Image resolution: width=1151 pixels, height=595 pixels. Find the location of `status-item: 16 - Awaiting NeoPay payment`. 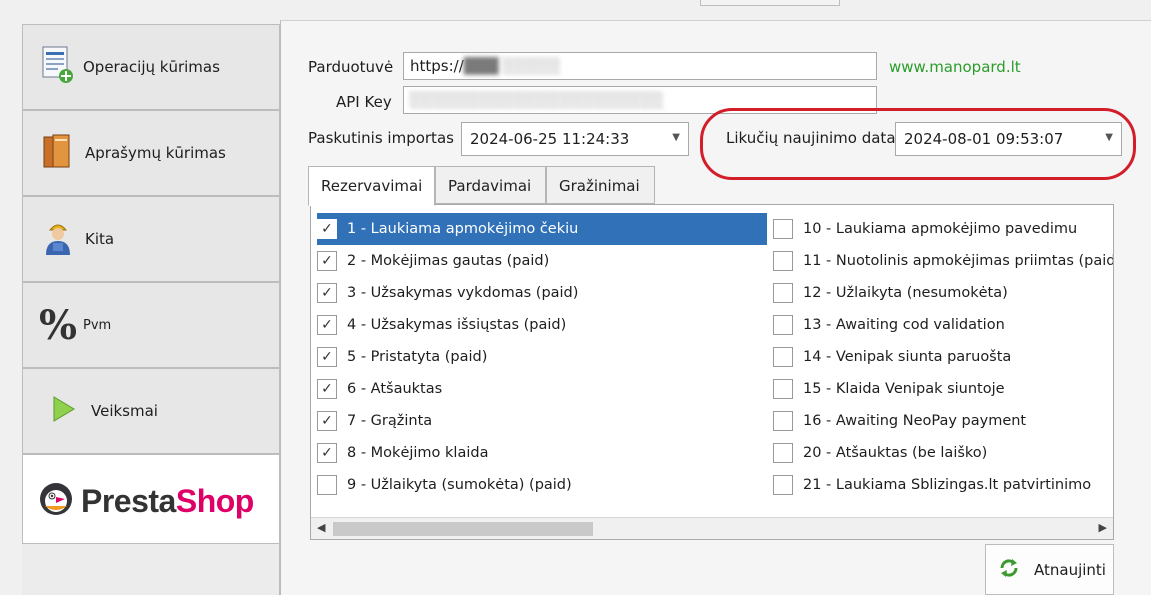

status-item: 16 - Awaiting NeoPay payment is located at coordinates (943, 421).